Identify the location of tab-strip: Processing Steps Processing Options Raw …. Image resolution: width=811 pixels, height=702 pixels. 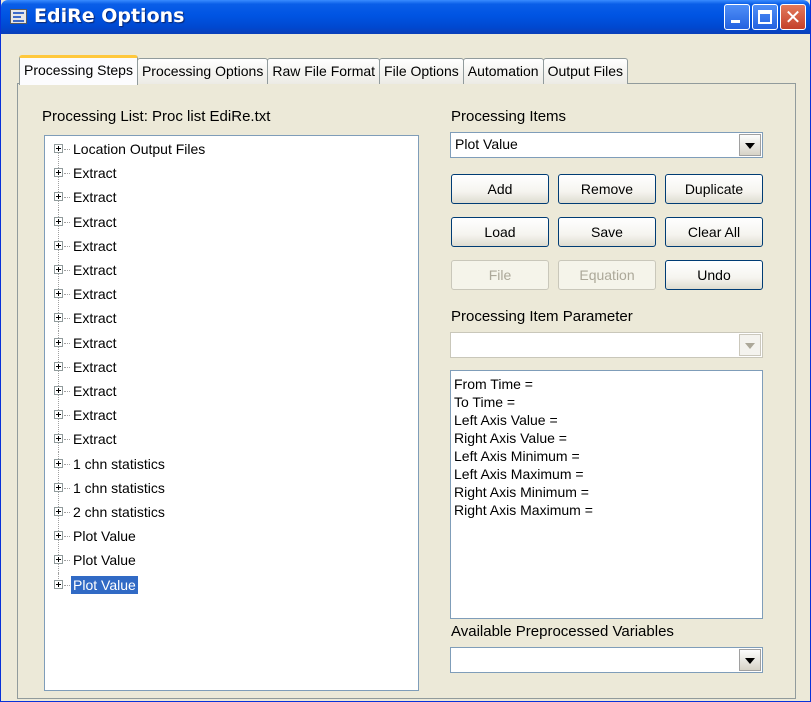
(324, 70).